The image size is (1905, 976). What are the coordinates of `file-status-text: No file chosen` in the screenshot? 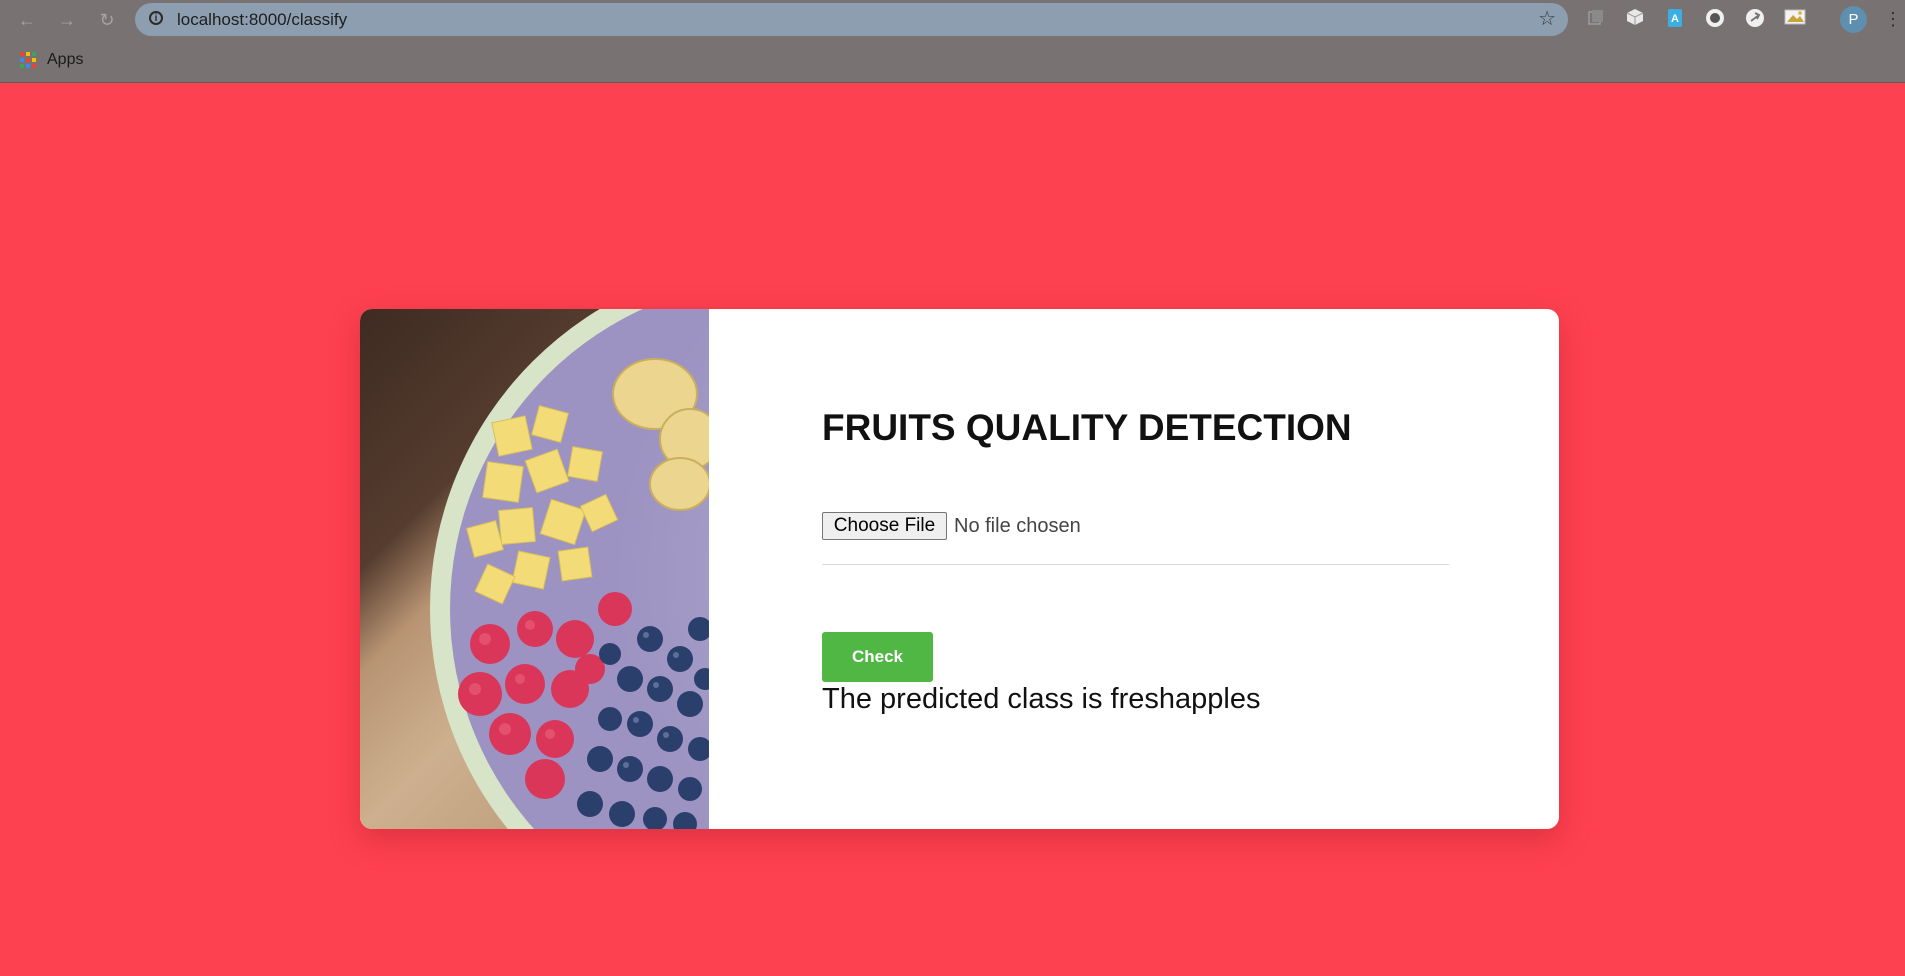 It's located at (1017, 526).